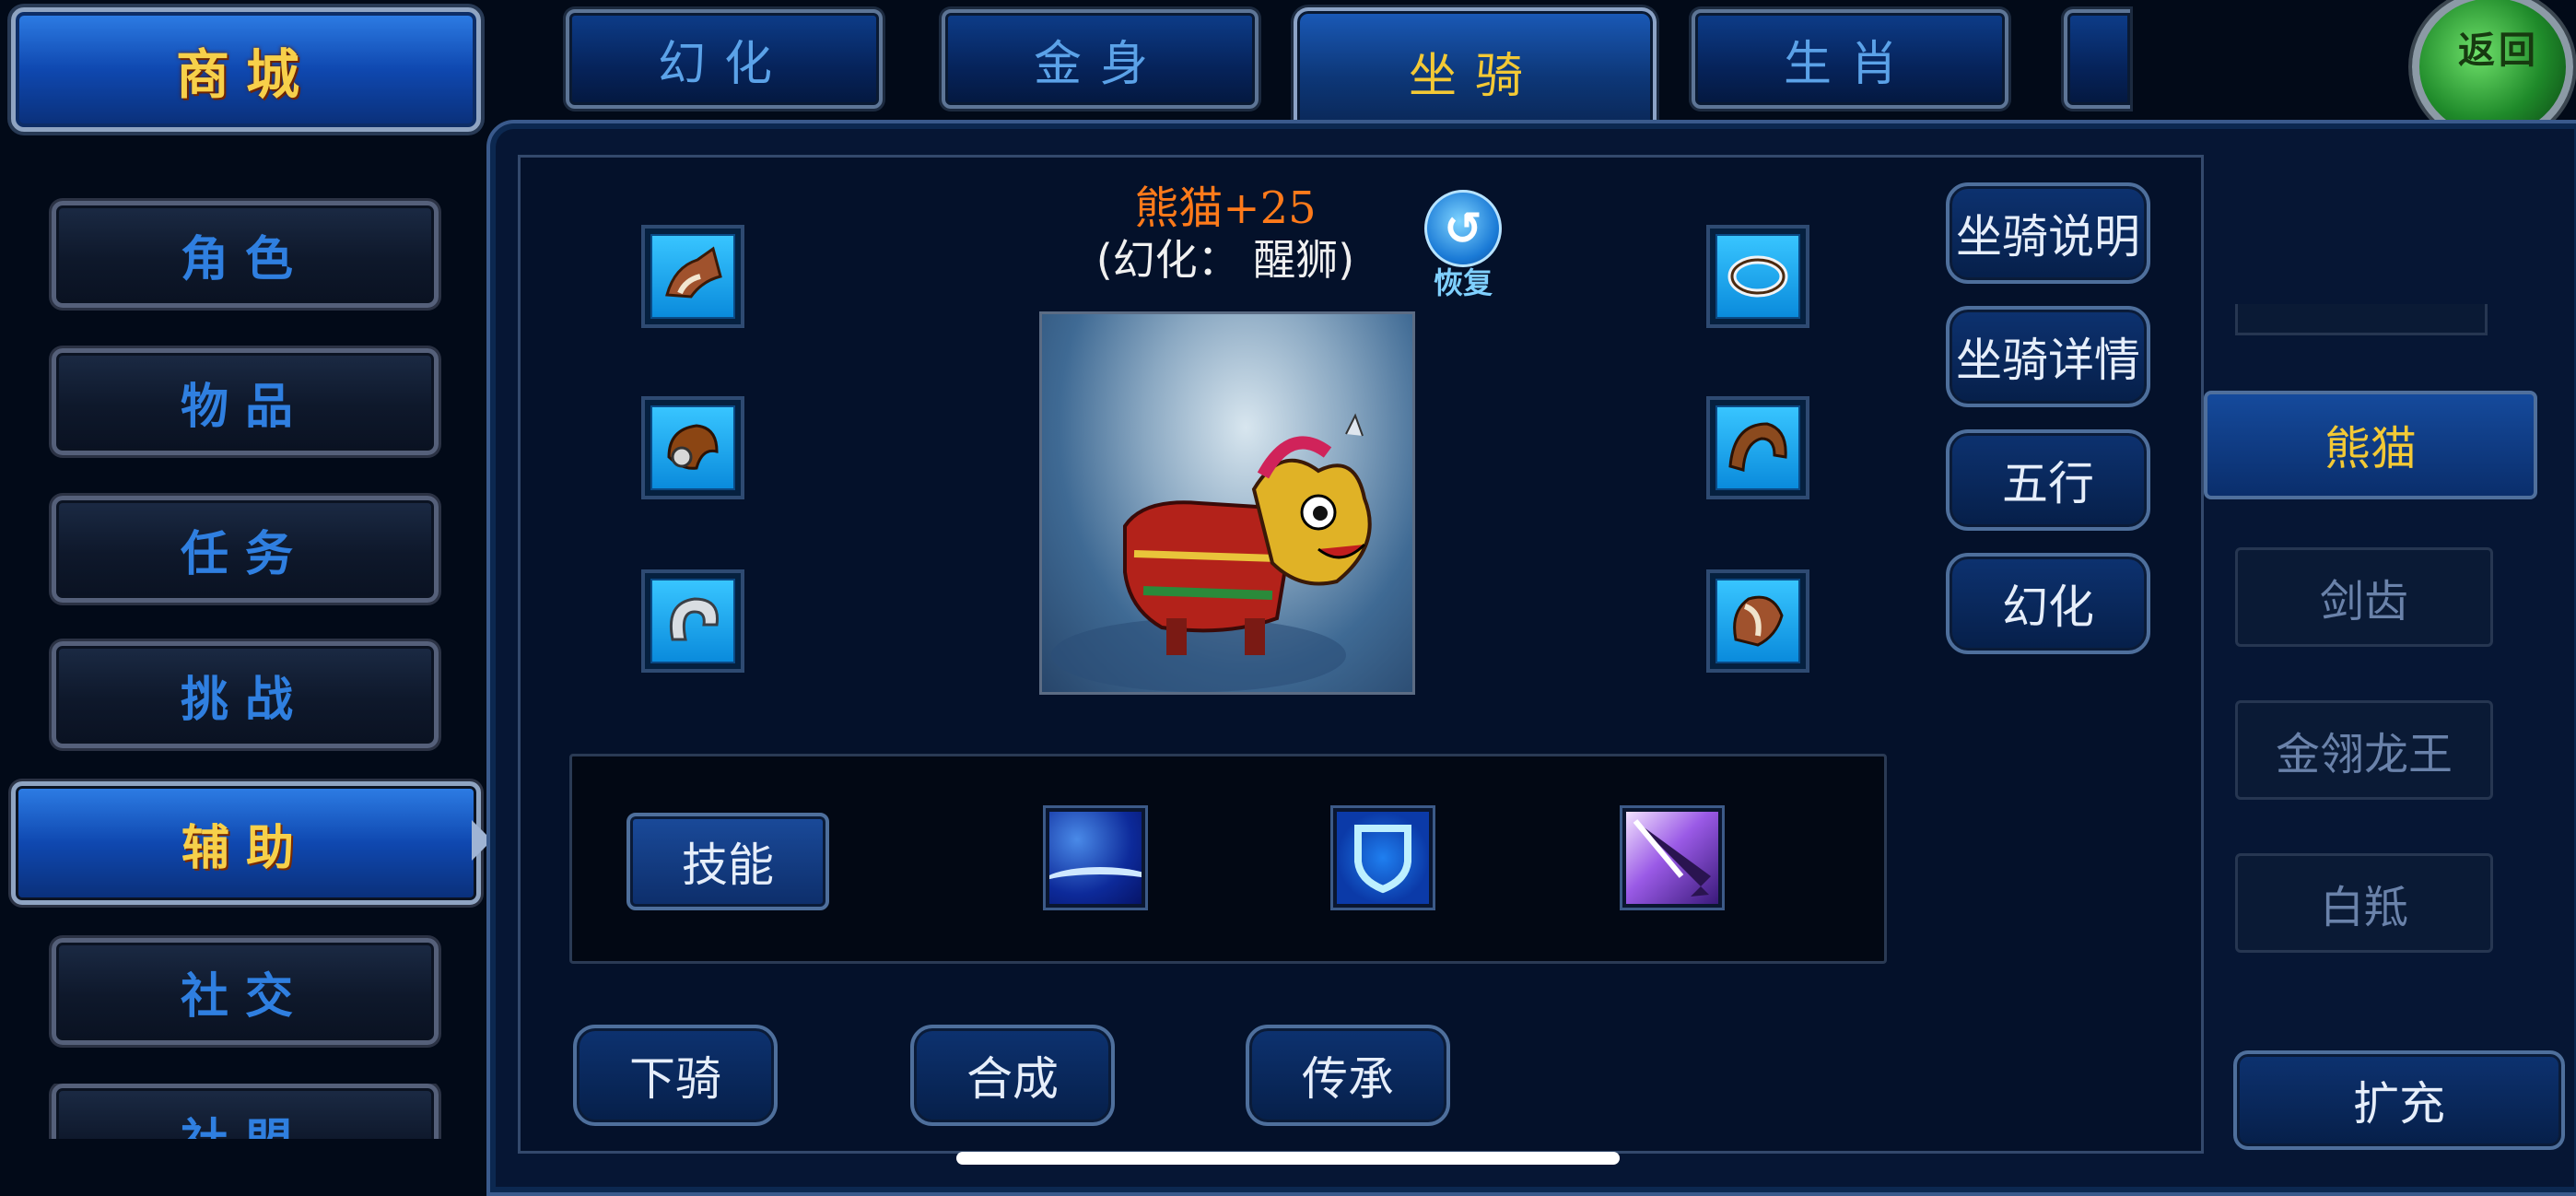 Image resolution: width=2576 pixels, height=1196 pixels. I want to click on horseshoe-icon, so click(694, 619).